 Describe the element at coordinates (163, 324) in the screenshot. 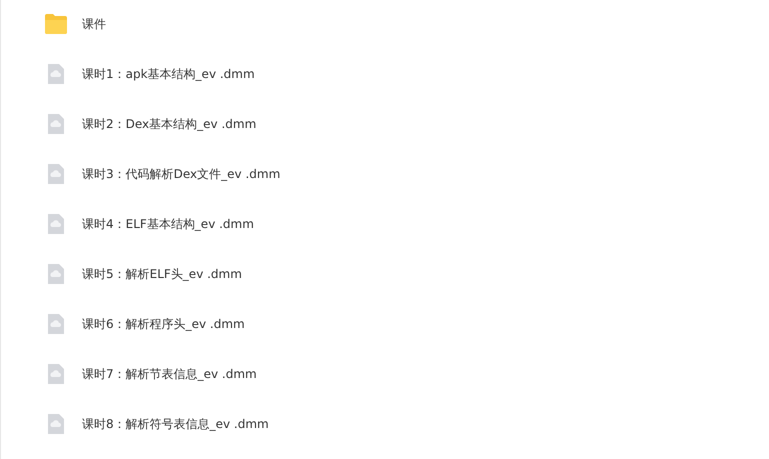

I see `file-name: 课时6：解析程序头_ev .dmm` at that location.